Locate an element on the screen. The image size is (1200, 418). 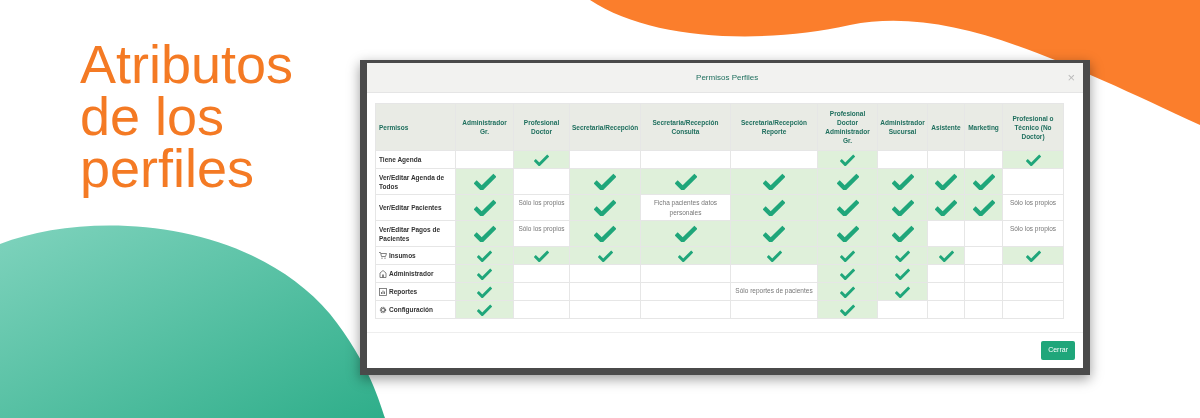
modal-title: Permisos Perfiles is located at coordinates (727, 77).